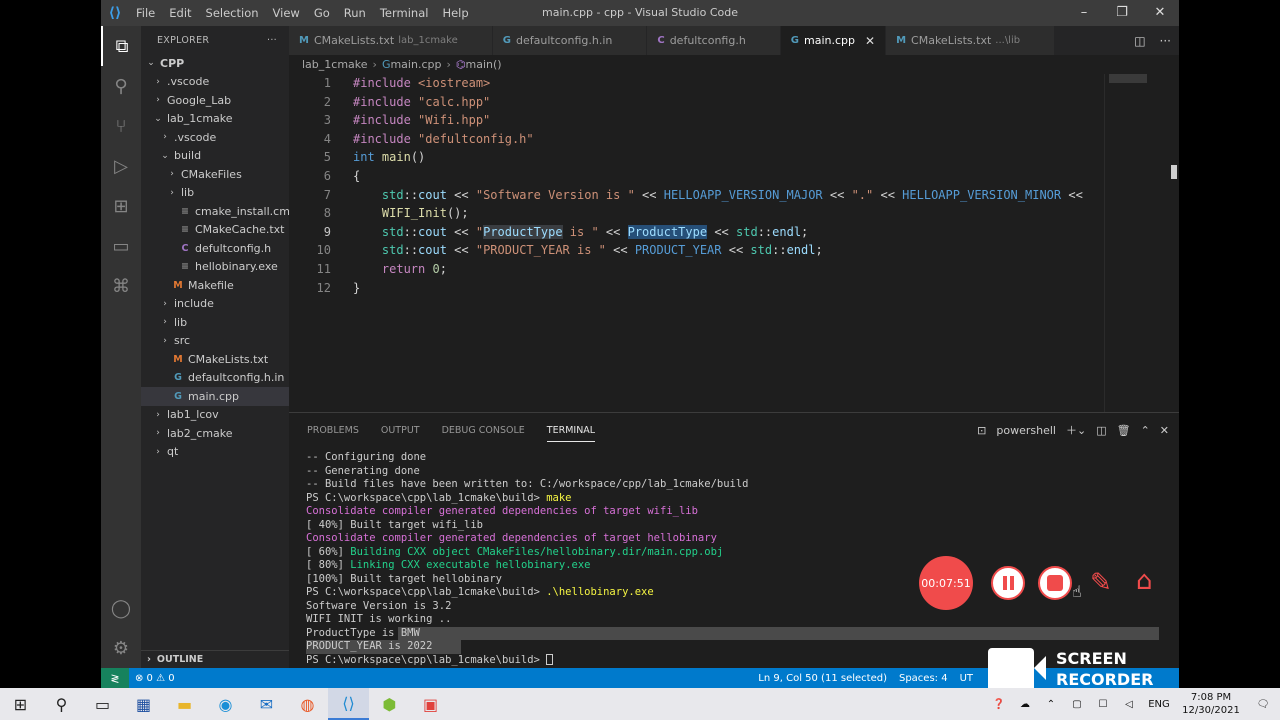  Describe the element at coordinates (822, 678) in the screenshot. I see `cursor-position: Ln 9, Col 50 (11 selected)` at that location.